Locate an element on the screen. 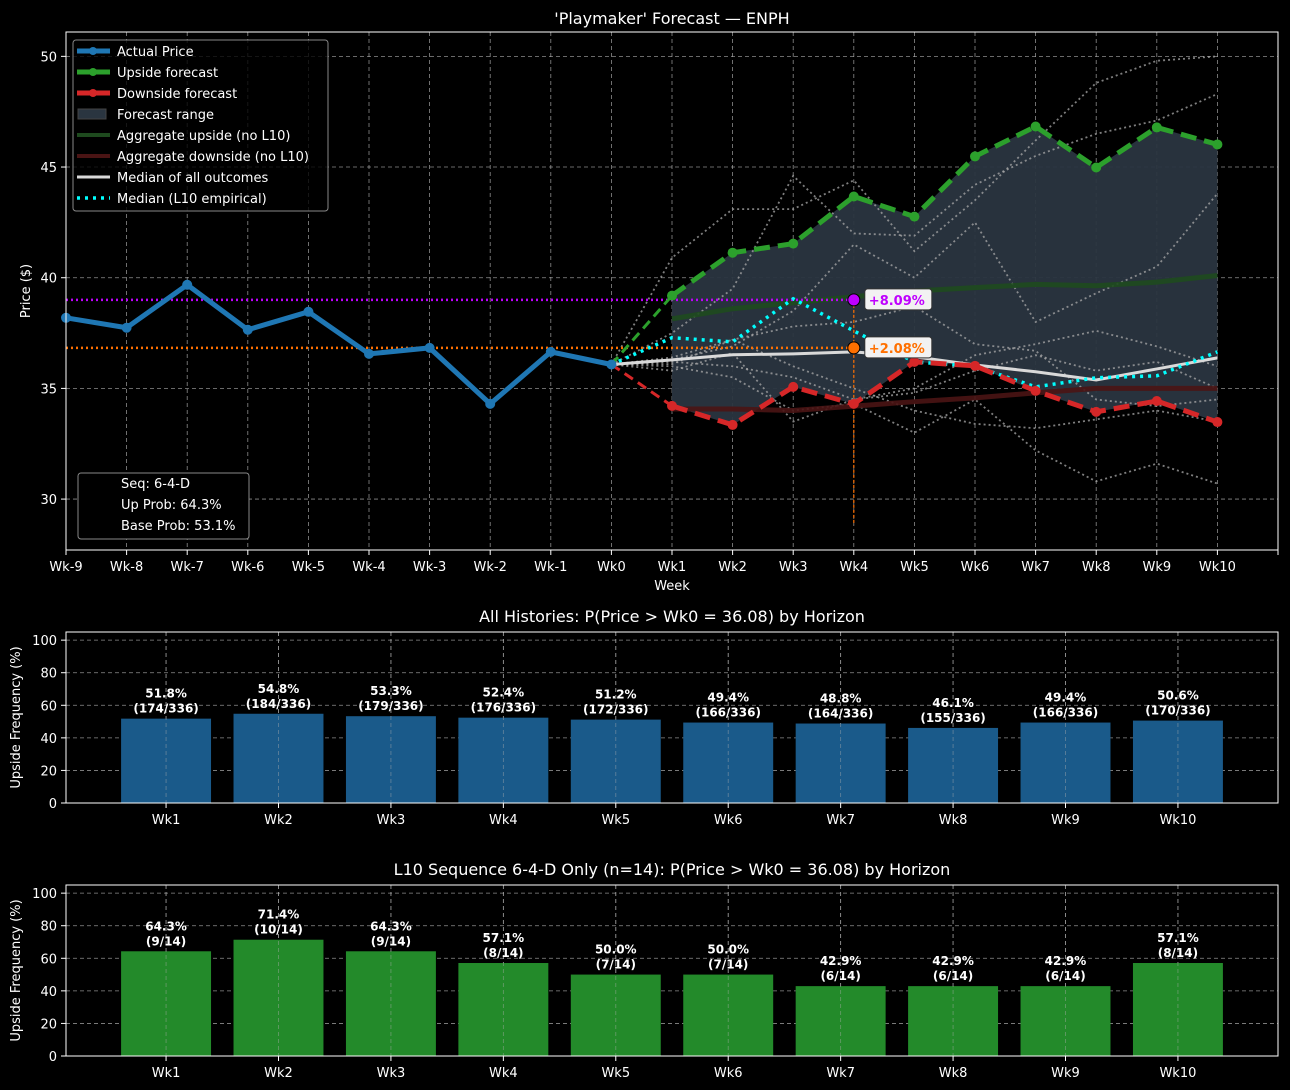 The image size is (1290, 1090). x-tick-label: Wk0 is located at coordinates (611, 567).